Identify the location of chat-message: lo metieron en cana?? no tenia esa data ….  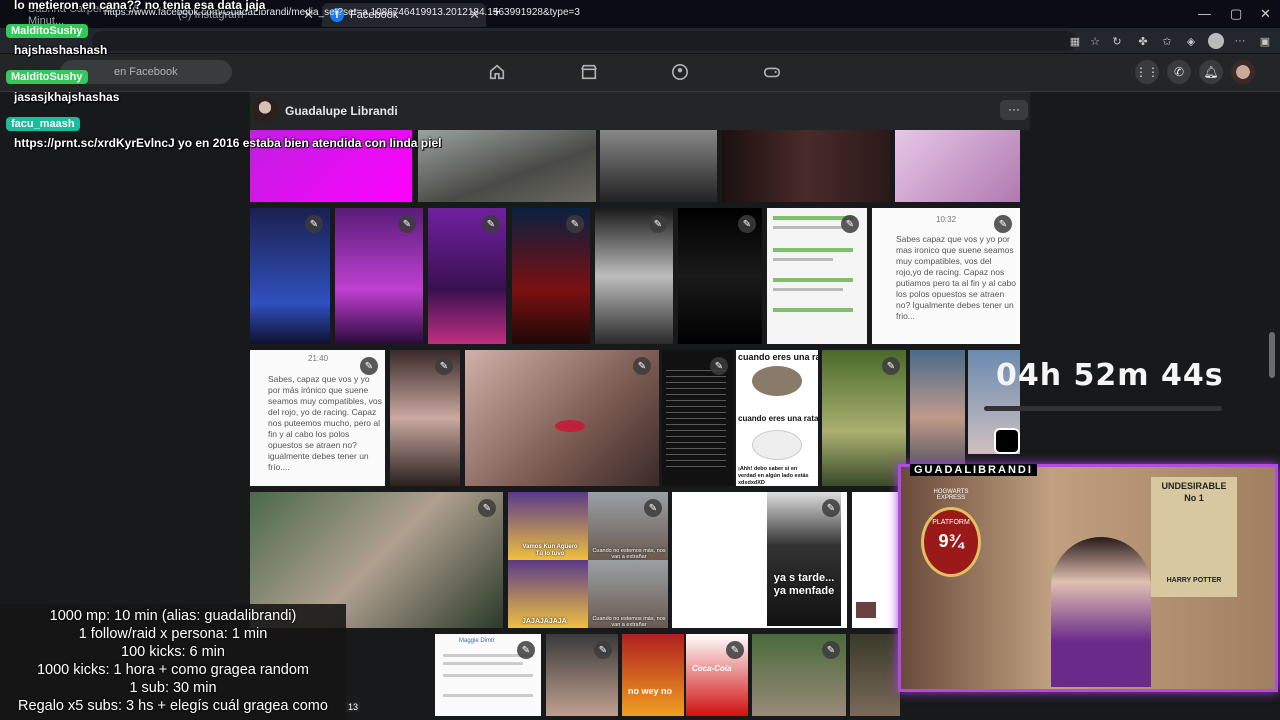
(140, 6).